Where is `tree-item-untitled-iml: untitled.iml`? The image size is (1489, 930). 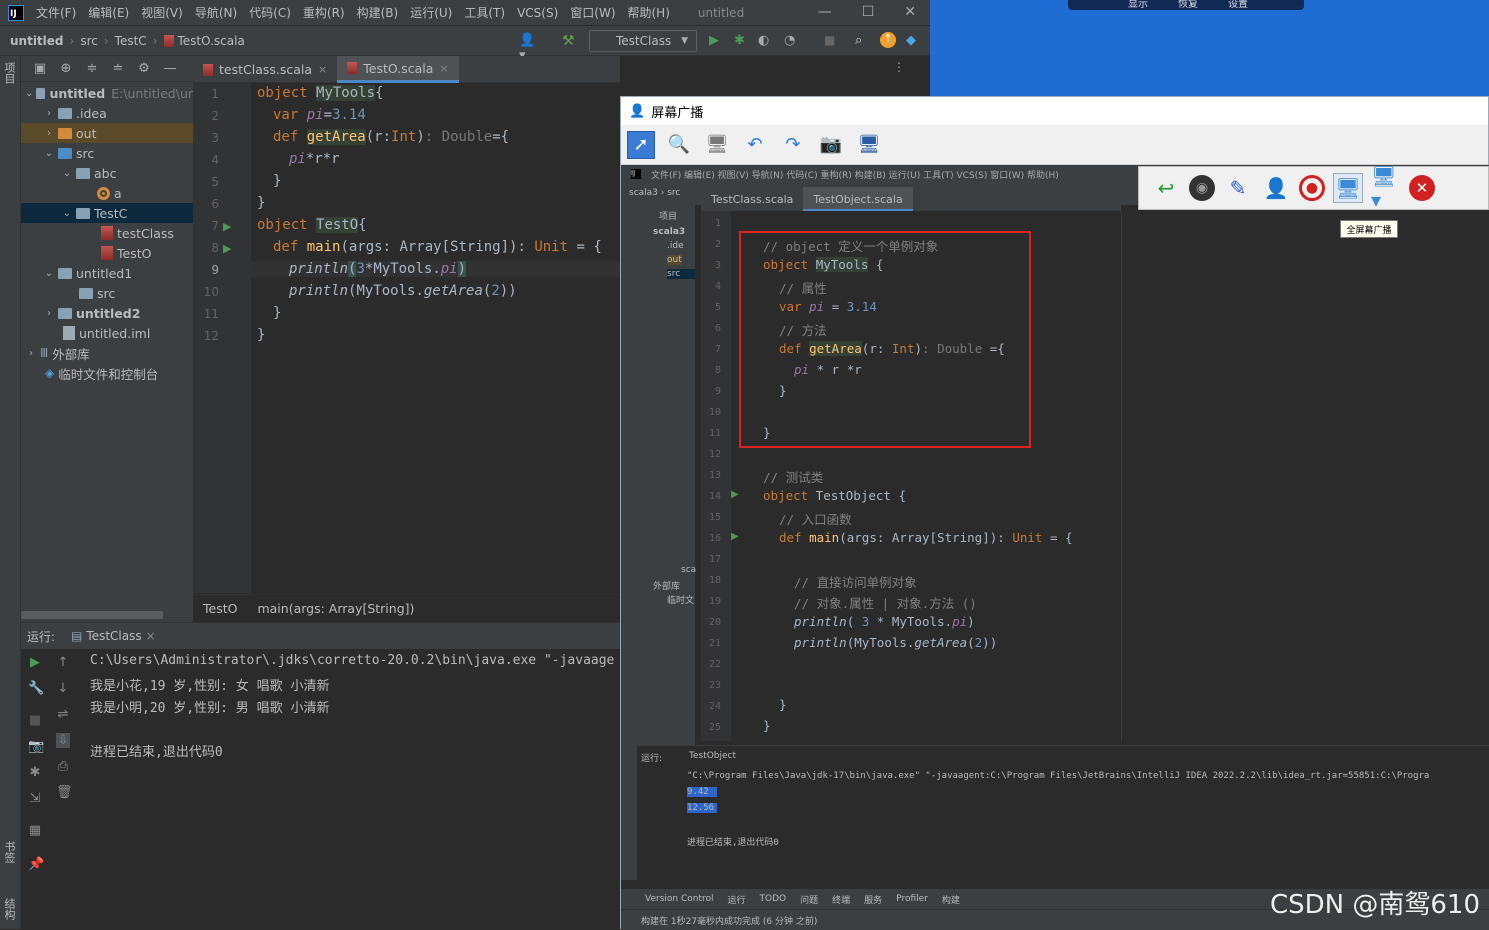
tree-item-untitled-iml: untitled.iml is located at coordinates (107, 333).